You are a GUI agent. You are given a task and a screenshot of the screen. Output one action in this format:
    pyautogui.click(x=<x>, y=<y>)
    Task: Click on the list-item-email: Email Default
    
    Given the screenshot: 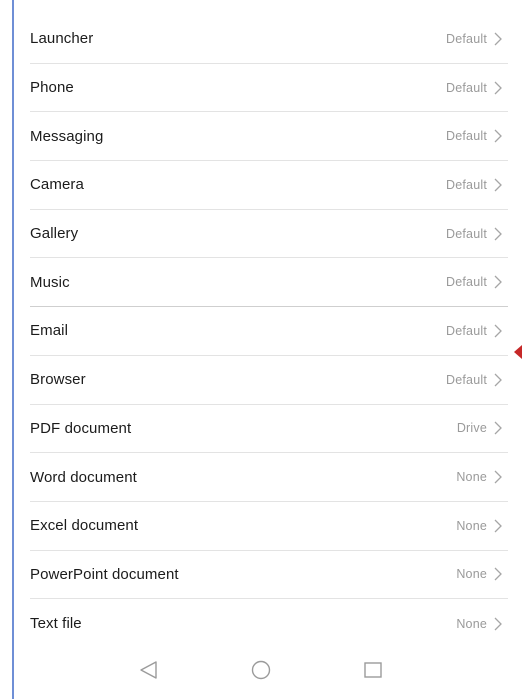 What is the action you would take?
    pyautogui.click(x=269, y=331)
    